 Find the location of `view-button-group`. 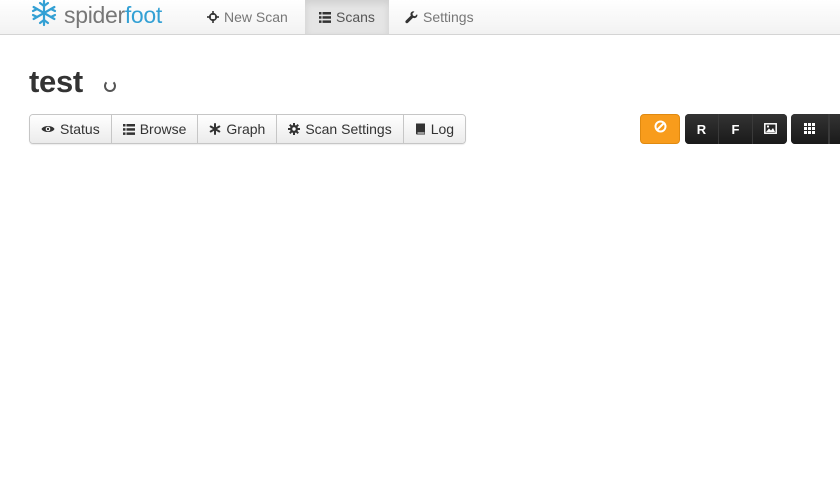

view-button-group is located at coordinates (815, 129).